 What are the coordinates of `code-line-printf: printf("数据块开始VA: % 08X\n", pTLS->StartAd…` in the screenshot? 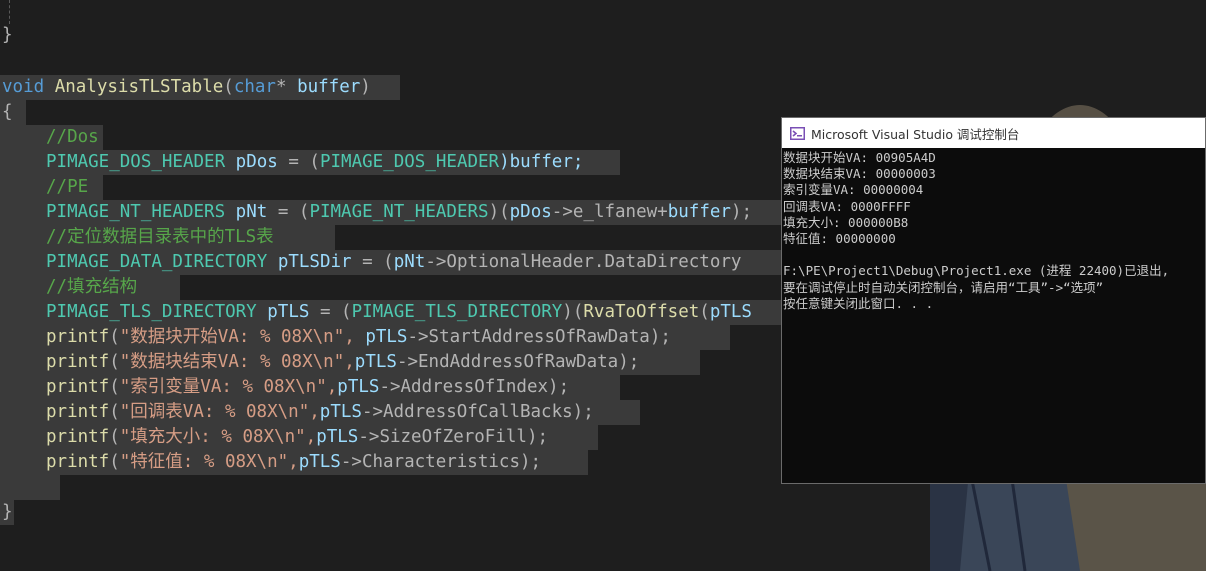 It's located at (358, 337).